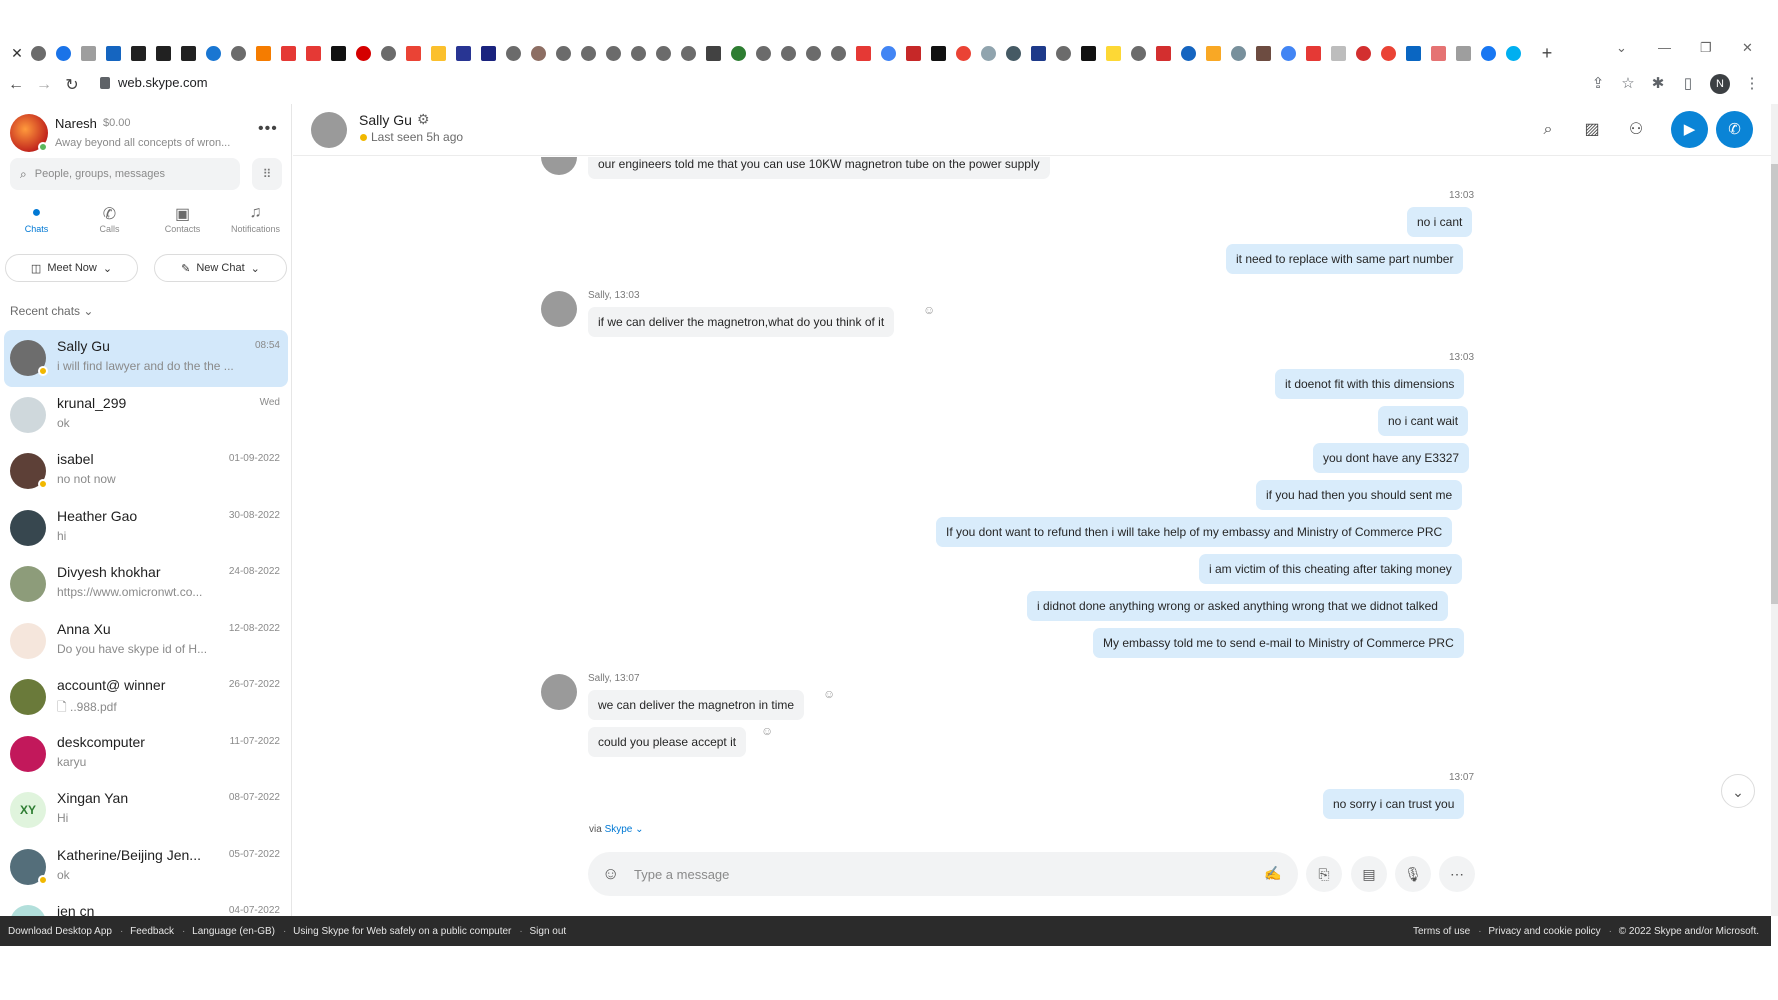 This screenshot has height=1000, width=1778. I want to click on side-panel-icon: ▯, so click(1688, 84).